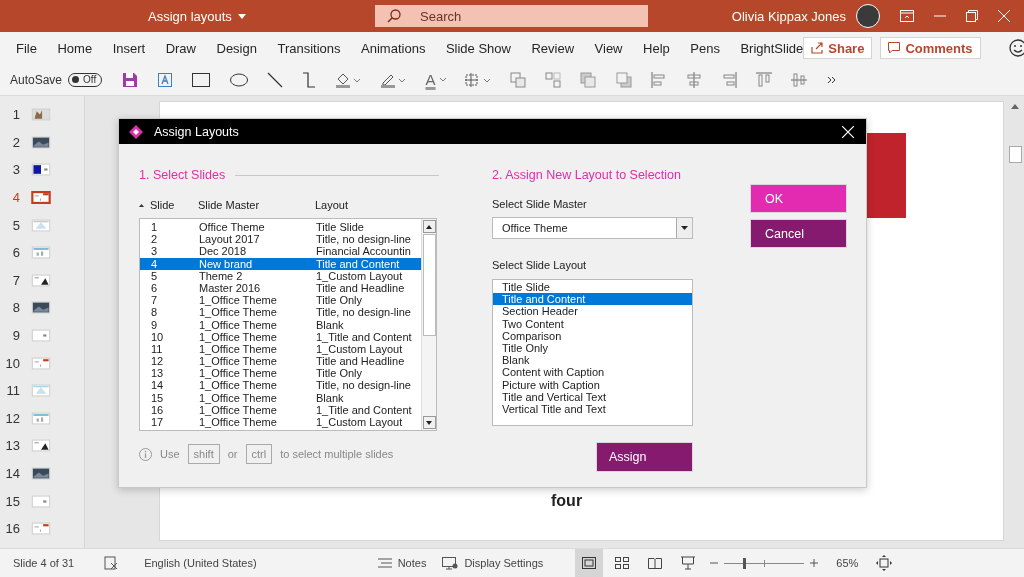  I want to click on zoom-slider-thumb, so click(744, 563).